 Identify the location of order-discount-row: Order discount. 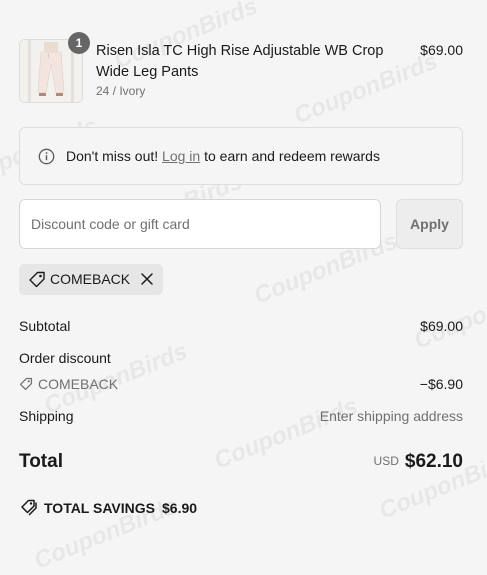
(241, 358).